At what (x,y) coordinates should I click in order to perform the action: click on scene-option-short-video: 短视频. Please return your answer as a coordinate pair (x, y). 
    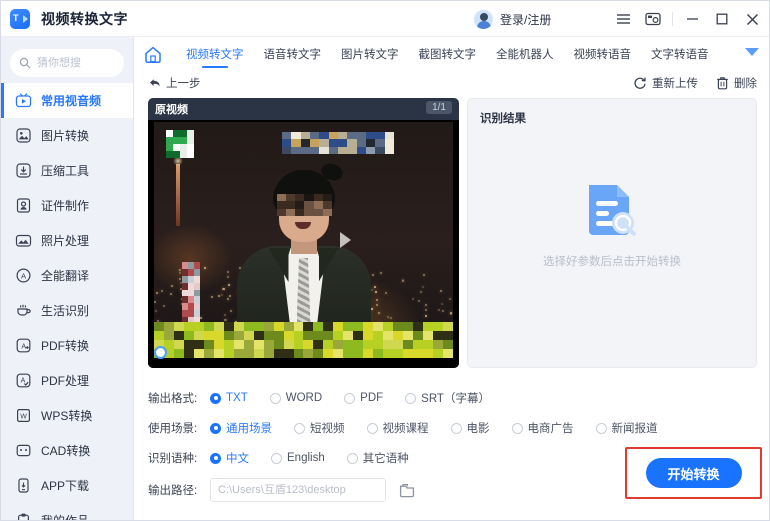
    Looking at the image, I should click on (319, 428).